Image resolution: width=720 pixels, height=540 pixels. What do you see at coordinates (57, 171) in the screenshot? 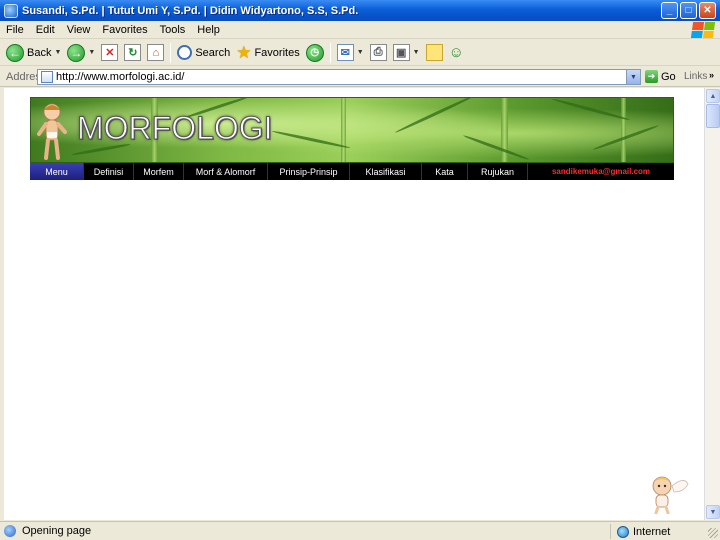
I see `nav-menu: Menu` at bounding box center [57, 171].